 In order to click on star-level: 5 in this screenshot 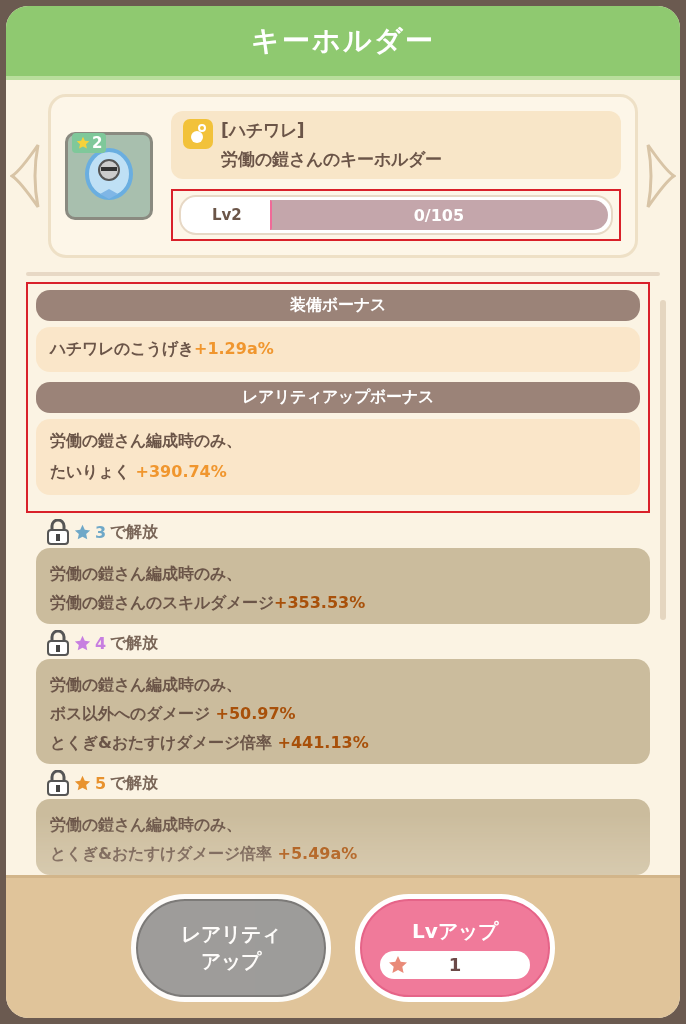, I will do `click(101, 783)`.